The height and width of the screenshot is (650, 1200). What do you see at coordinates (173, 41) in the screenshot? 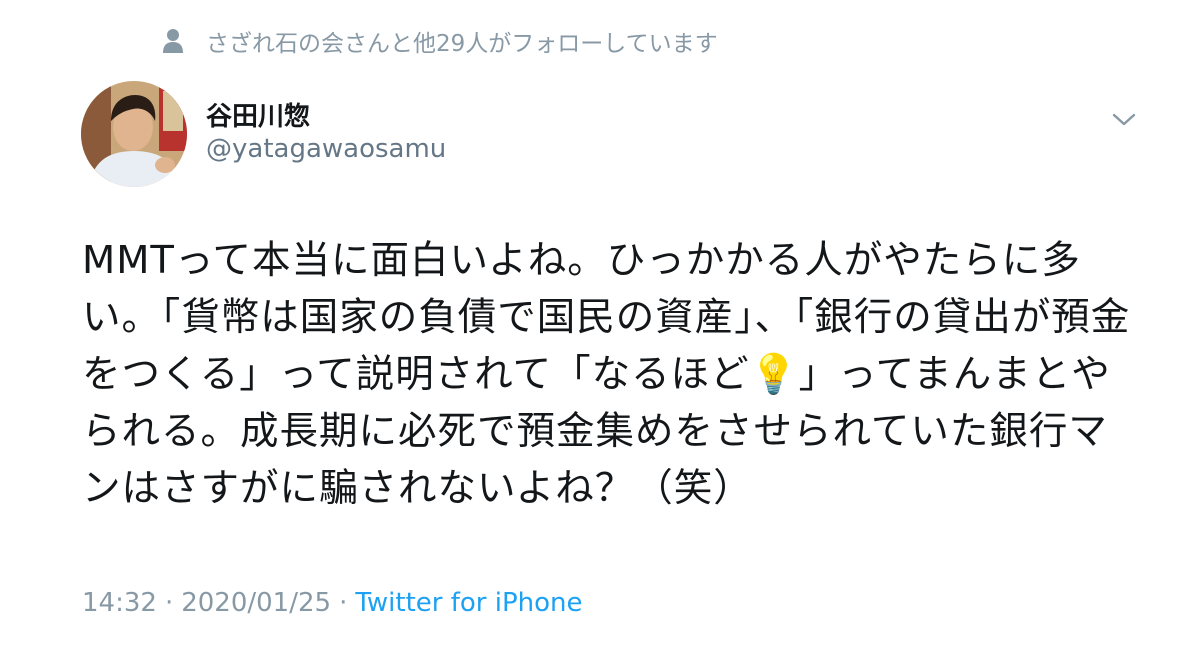
I see `person-icon` at bounding box center [173, 41].